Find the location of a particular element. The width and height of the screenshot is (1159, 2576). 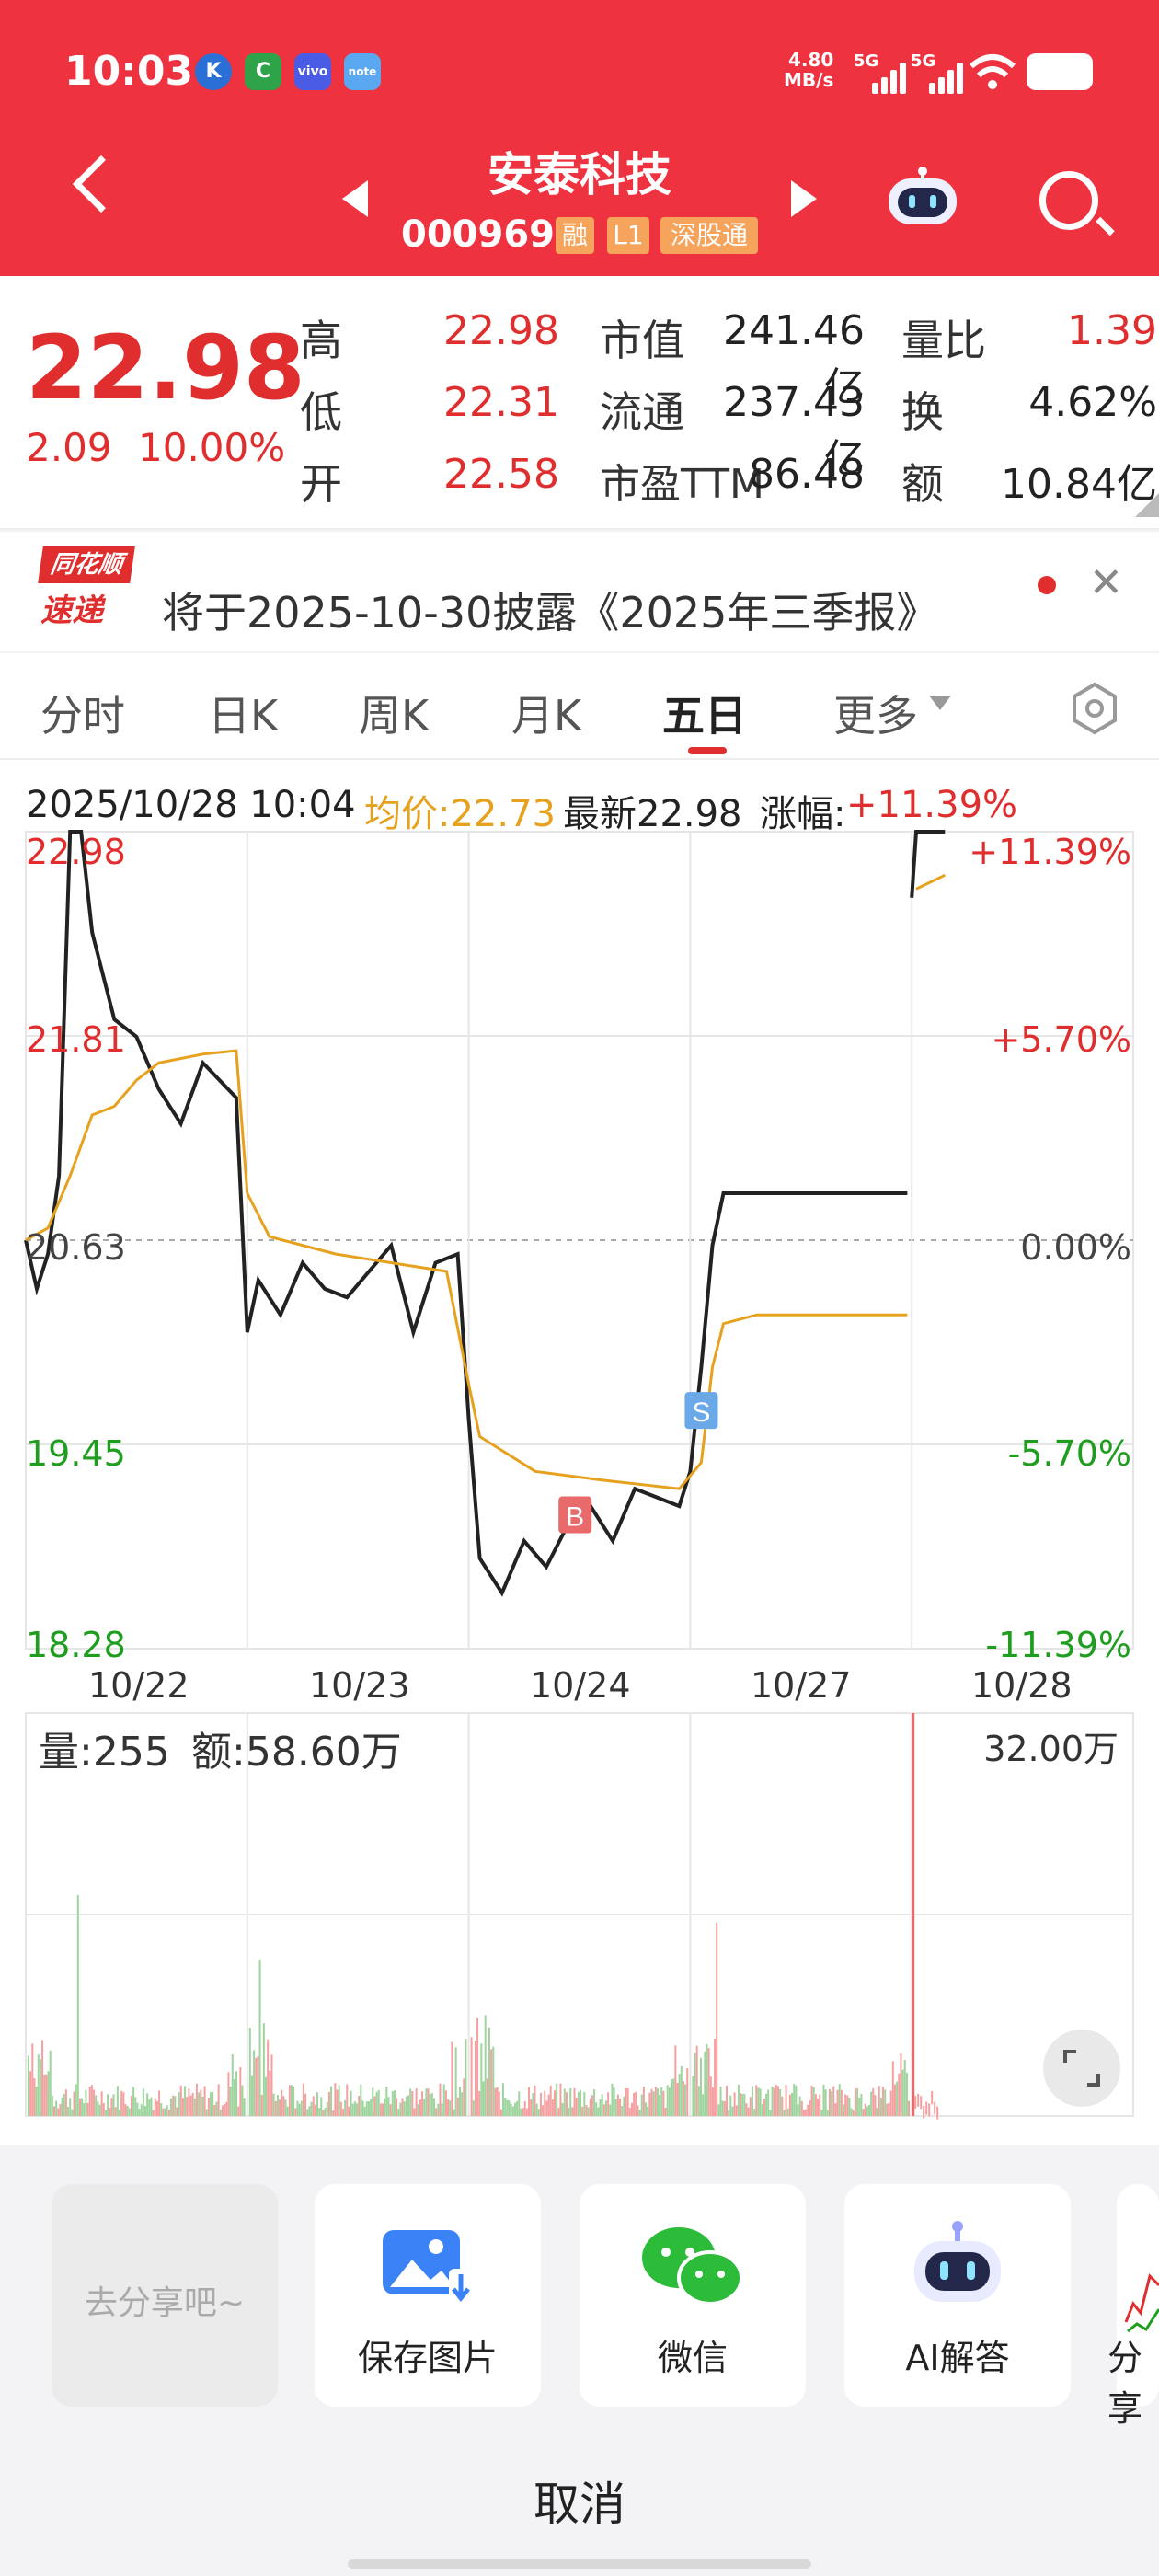

prev-stock-button is located at coordinates (355, 198).